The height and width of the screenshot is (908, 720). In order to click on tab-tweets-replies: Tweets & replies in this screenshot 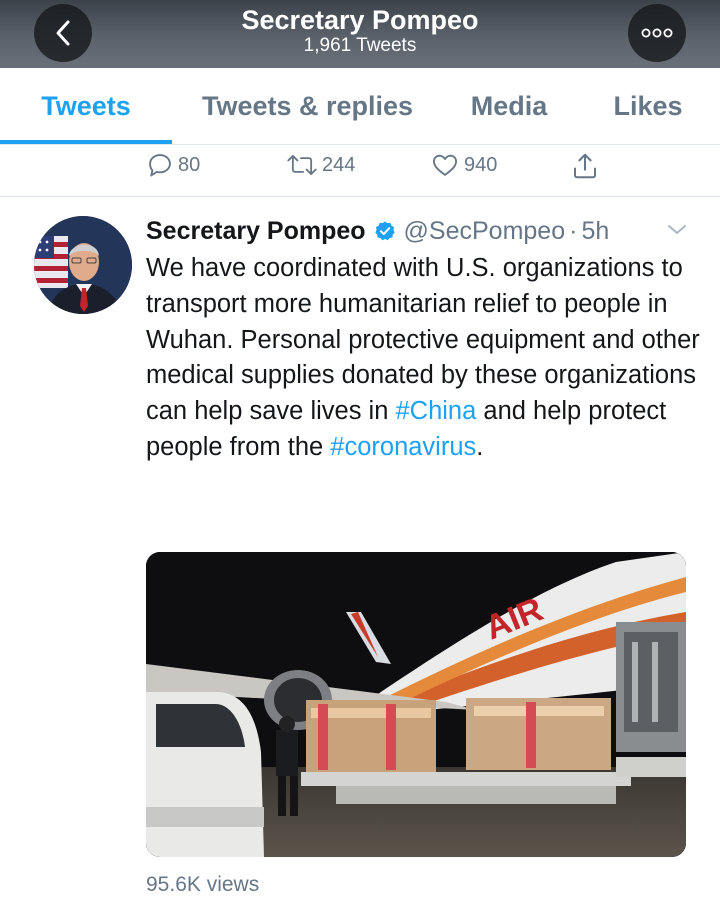, I will do `click(307, 106)`.